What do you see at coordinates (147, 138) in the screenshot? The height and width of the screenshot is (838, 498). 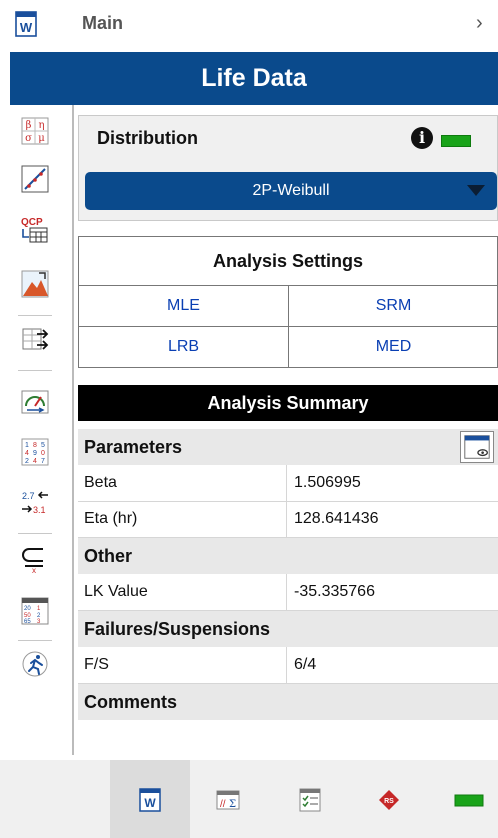 I see `distribution-label: Distribution` at bounding box center [147, 138].